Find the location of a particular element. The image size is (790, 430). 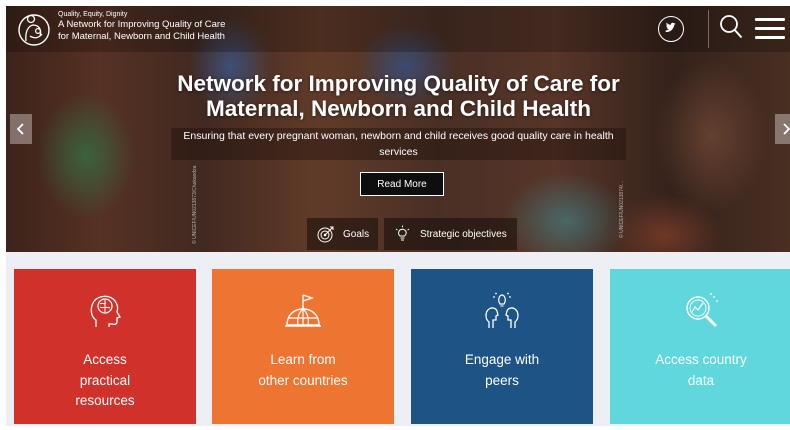

card-label: Engage with peers is located at coordinates (502, 370).